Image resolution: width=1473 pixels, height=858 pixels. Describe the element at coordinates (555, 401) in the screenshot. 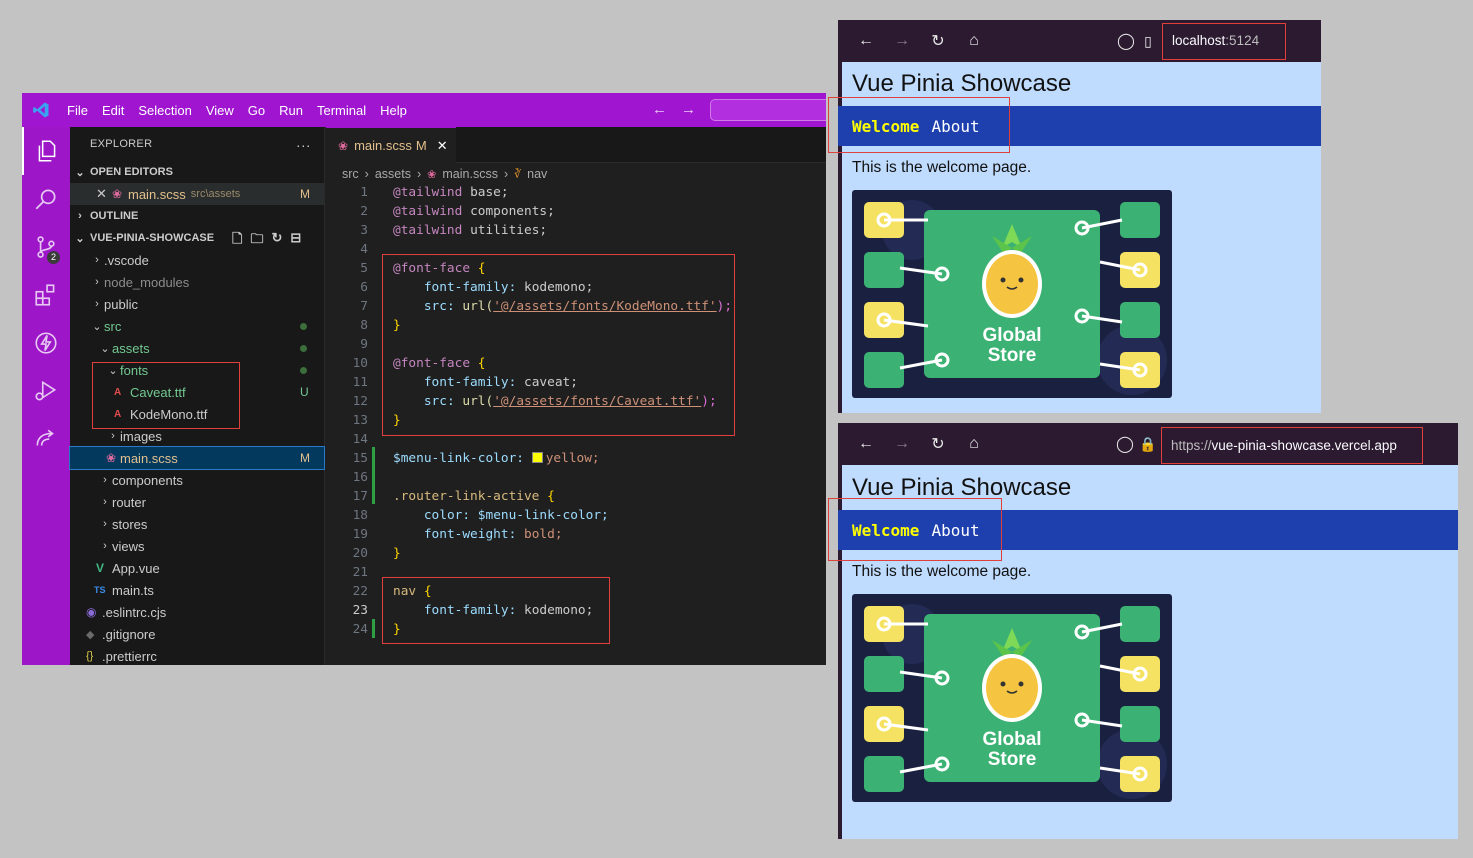

I see `code-line: src: url('@/assets/fonts/Caveat.ttf');` at that location.